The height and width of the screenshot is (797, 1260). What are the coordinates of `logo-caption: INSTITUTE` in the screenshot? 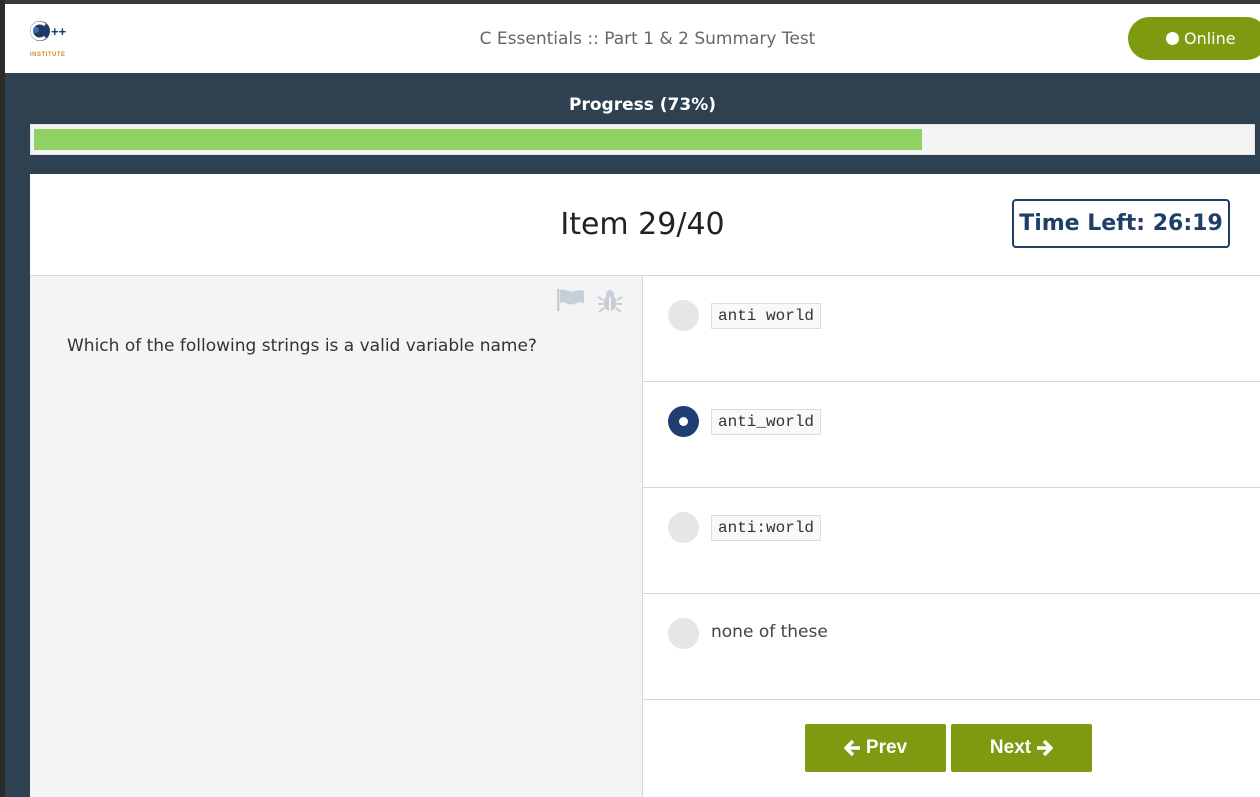 It's located at (48, 55).